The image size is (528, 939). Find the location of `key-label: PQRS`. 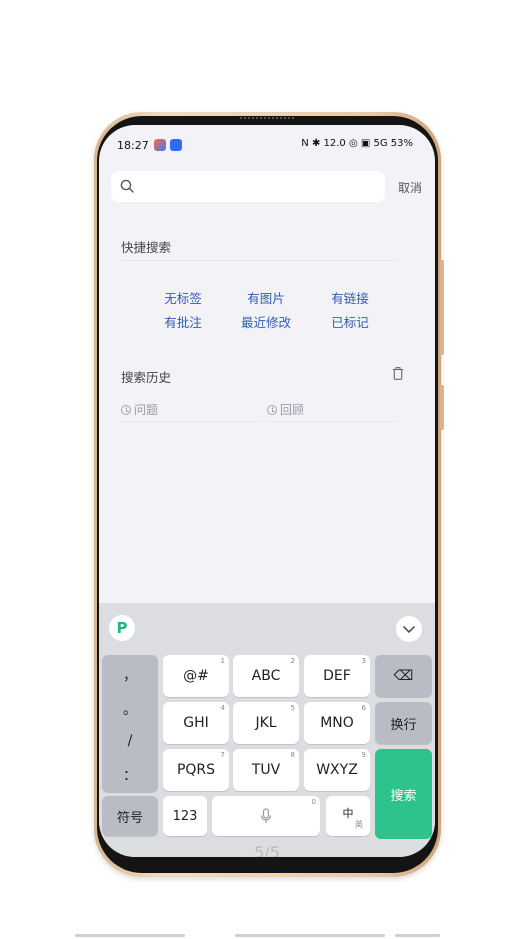

key-label: PQRS is located at coordinates (196, 770).